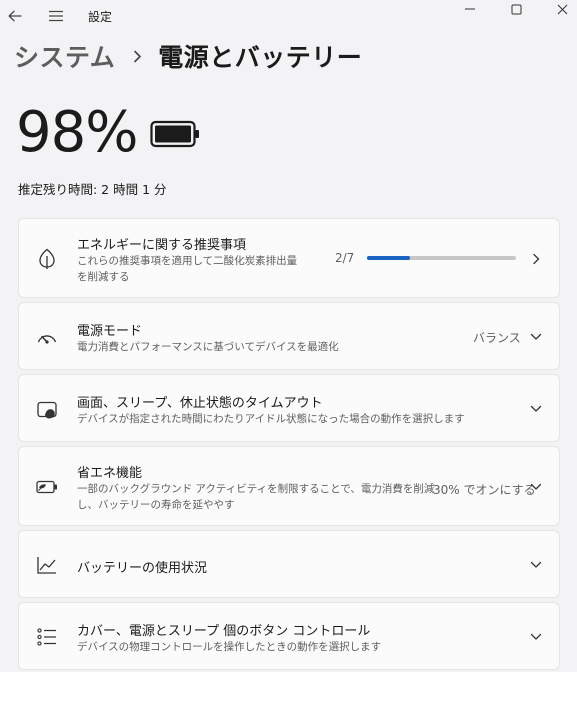 The image size is (577, 712). Describe the element at coordinates (64, 56) in the screenshot. I see `breadcrumb-parent-system: システム` at that location.